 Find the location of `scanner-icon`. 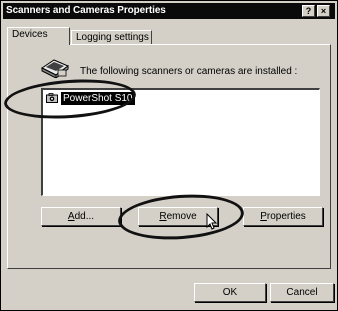

scanner-icon is located at coordinates (55, 68).